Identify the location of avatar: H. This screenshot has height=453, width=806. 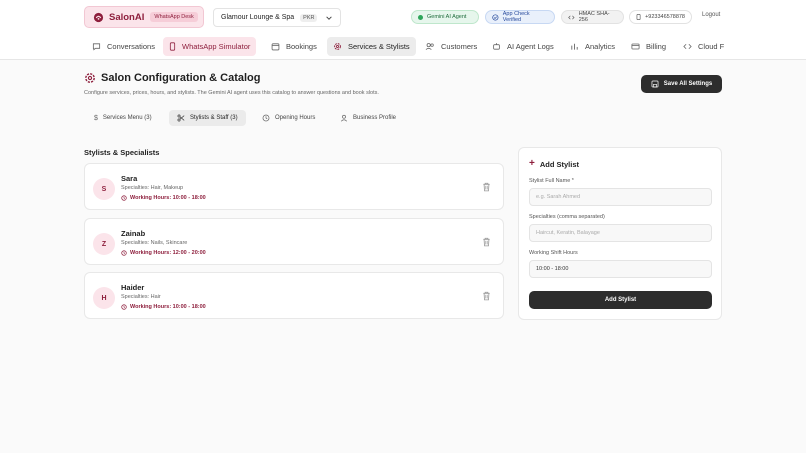
(104, 298).